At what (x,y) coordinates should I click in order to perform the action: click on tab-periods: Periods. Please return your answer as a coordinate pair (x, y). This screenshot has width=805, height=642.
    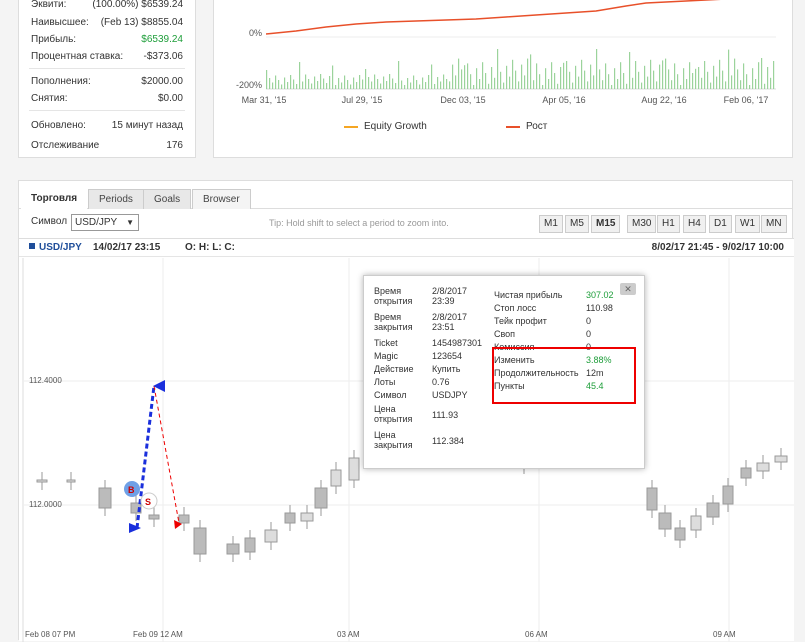
    Looking at the image, I should click on (116, 199).